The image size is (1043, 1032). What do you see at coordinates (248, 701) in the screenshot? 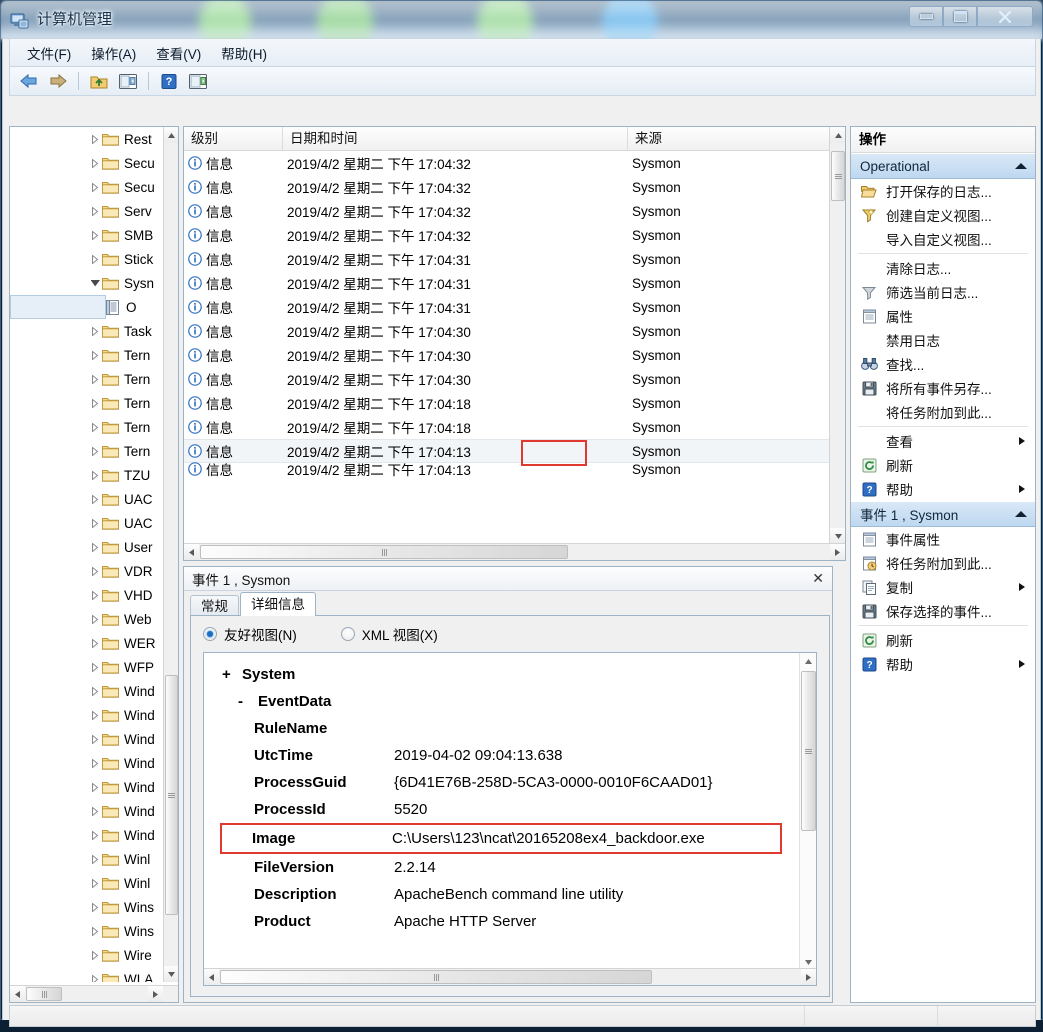
I see `xml-toggle-sign: -` at bounding box center [248, 701].